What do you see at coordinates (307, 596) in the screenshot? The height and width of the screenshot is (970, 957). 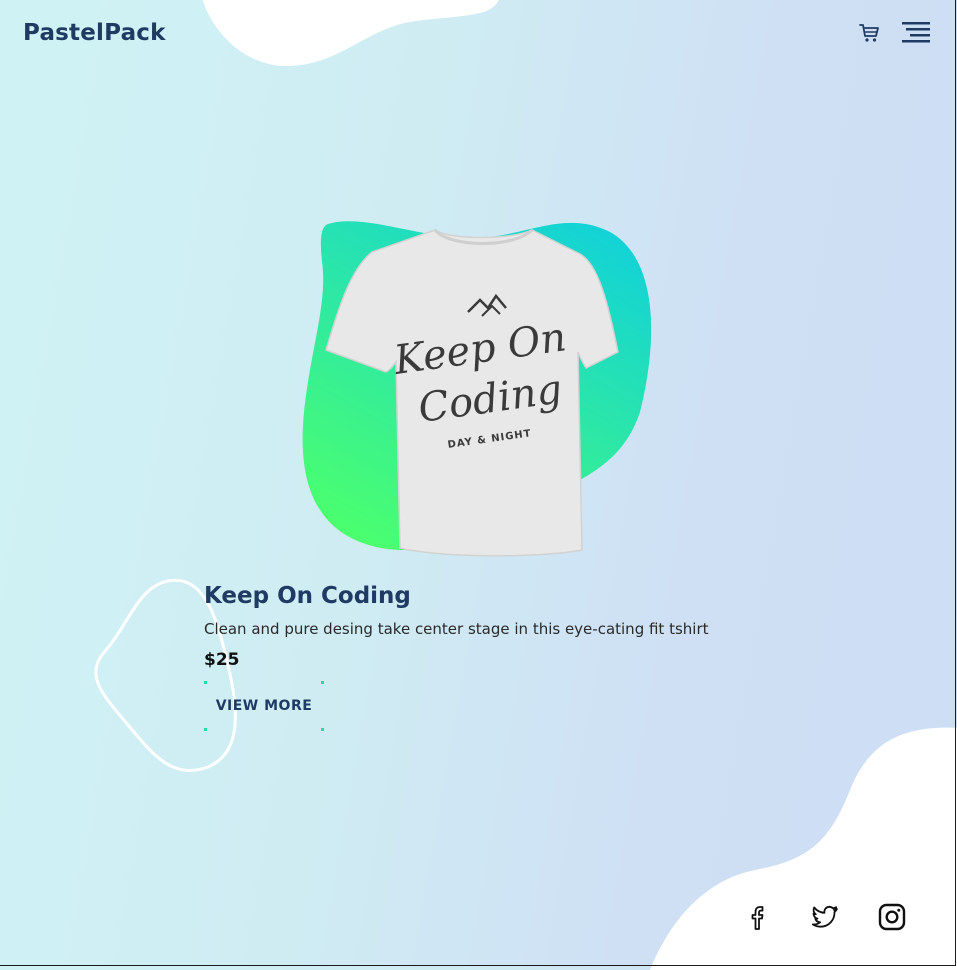 I see `product-title: Keep On Coding` at bounding box center [307, 596].